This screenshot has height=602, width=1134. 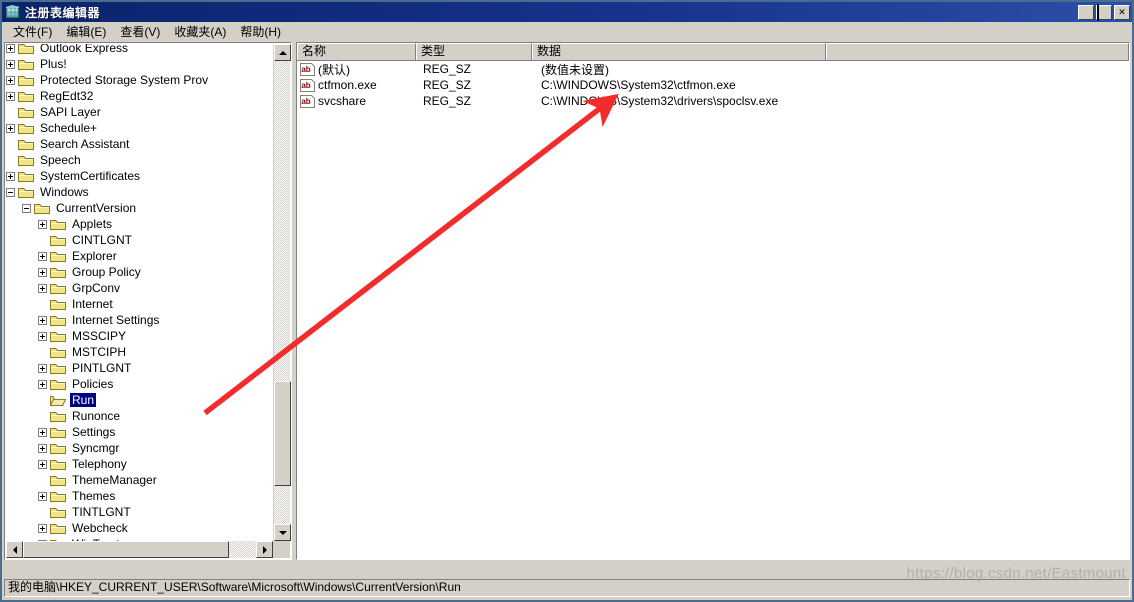 What do you see at coordinates (139, 176) in the screenshot?
I see `tree-item: SystemCertificates` at bounding box center [139, 176].